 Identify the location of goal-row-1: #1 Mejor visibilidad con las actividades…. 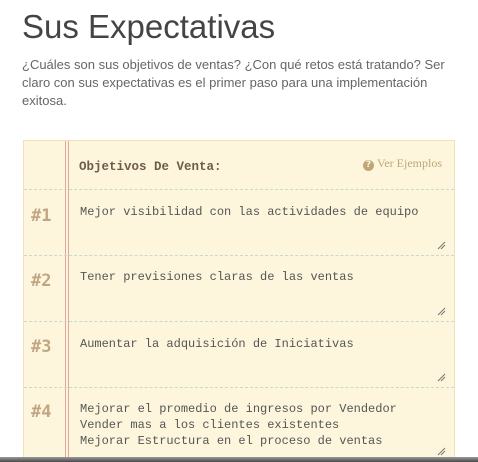
(239, 222).